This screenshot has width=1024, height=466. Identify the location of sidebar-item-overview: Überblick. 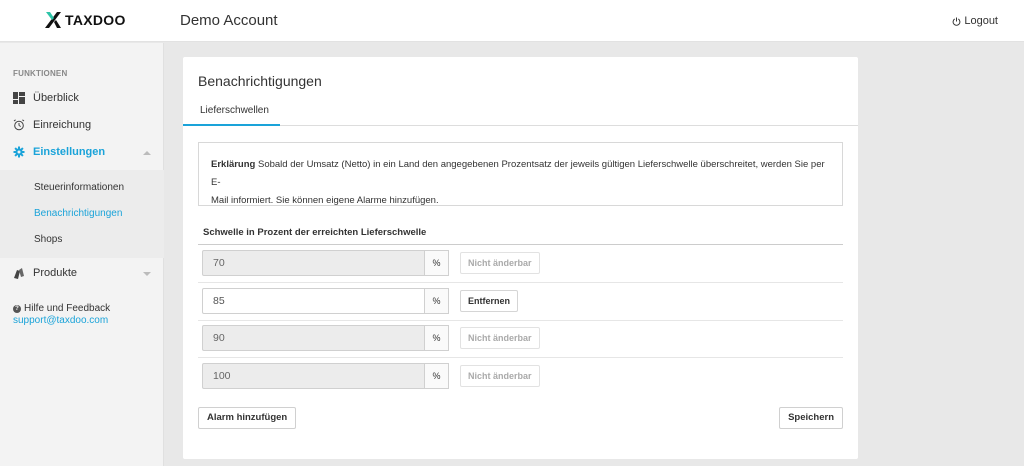
(46, 98).